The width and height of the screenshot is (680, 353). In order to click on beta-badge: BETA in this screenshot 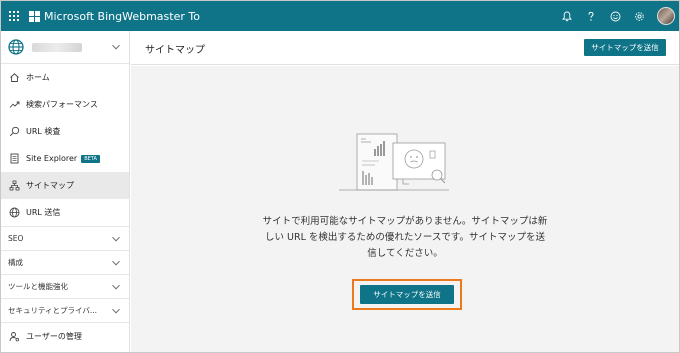, I will do `click(90, 158)`.